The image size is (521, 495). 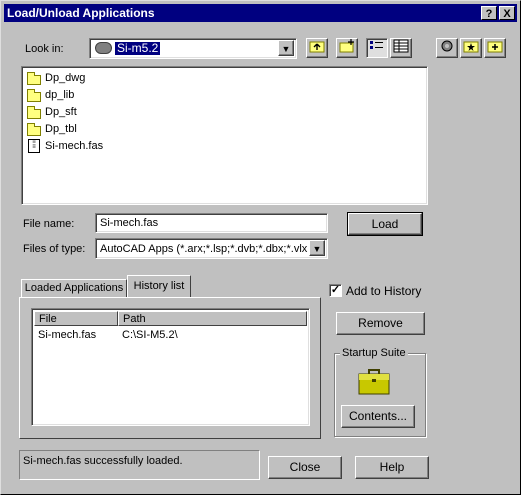 I want to click on add-to-history-checkbox: ✓, so click(x=335, y=290).